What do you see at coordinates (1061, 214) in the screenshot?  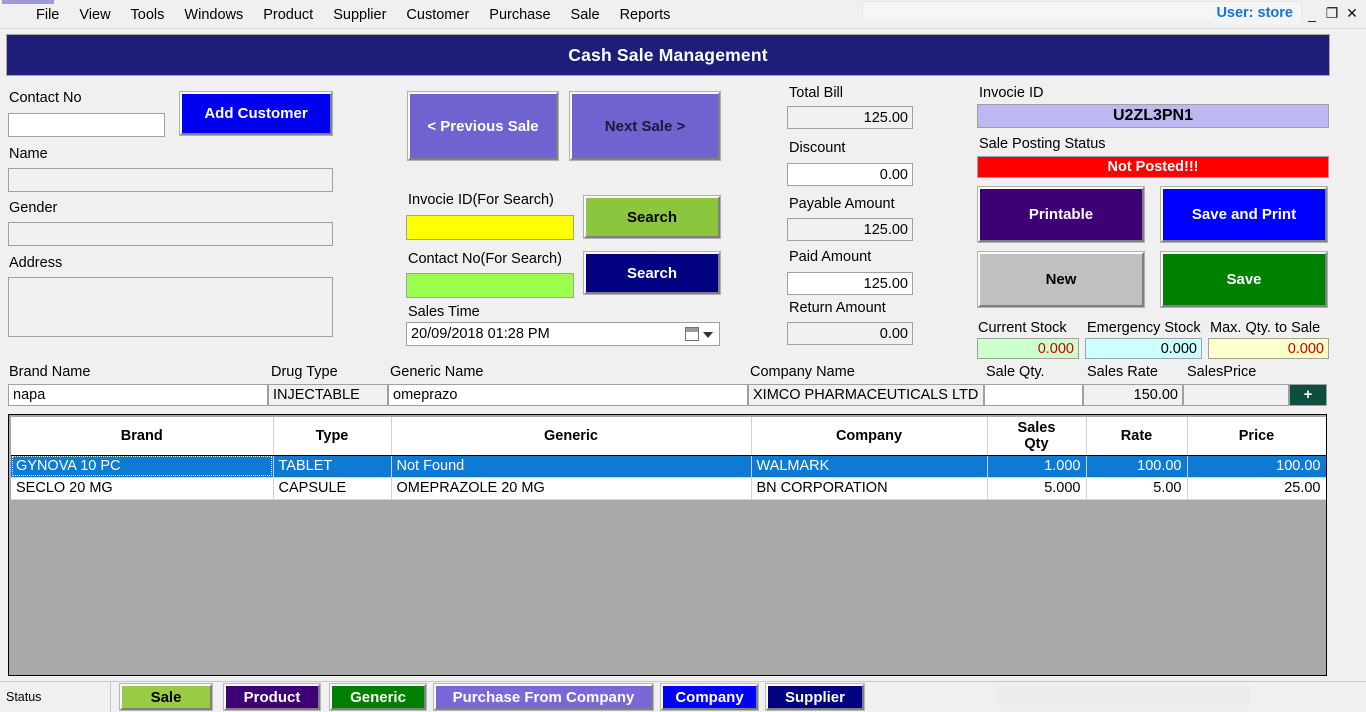 I see `printable-button: Printable` at bounding box center [1061, 214].